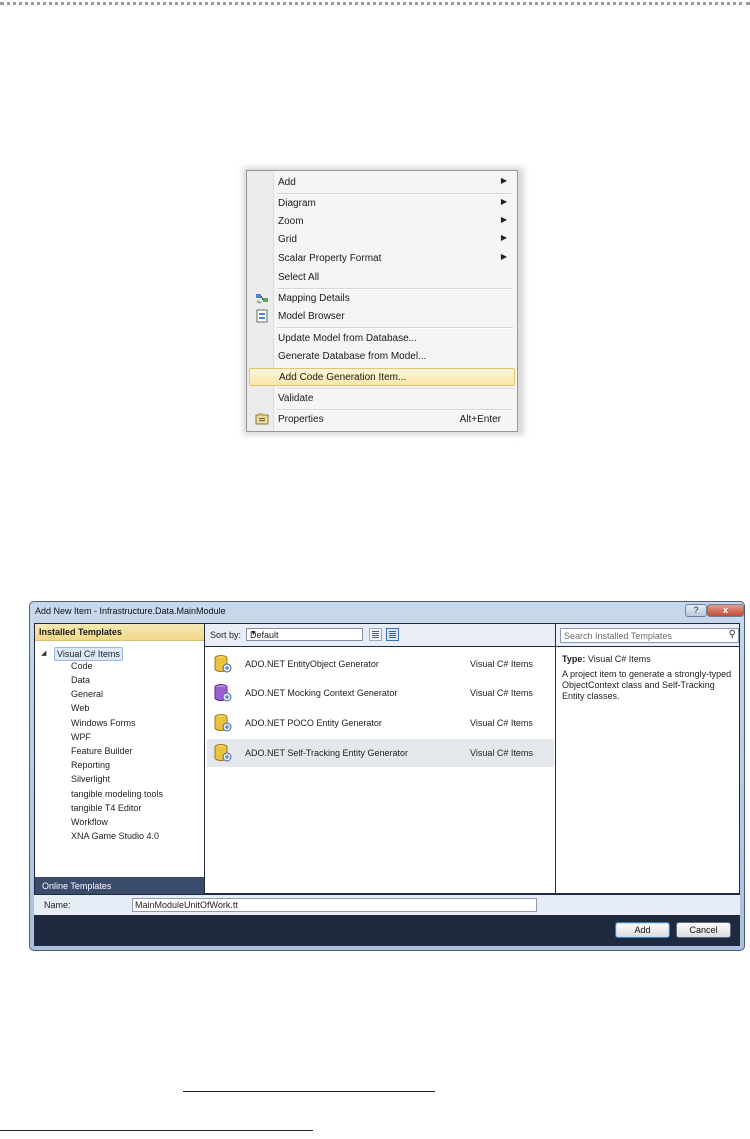 The height and width of the screenshot is (1139, 750). I want to click on tree-item-label: Visual C# Items, so click(88, 654).